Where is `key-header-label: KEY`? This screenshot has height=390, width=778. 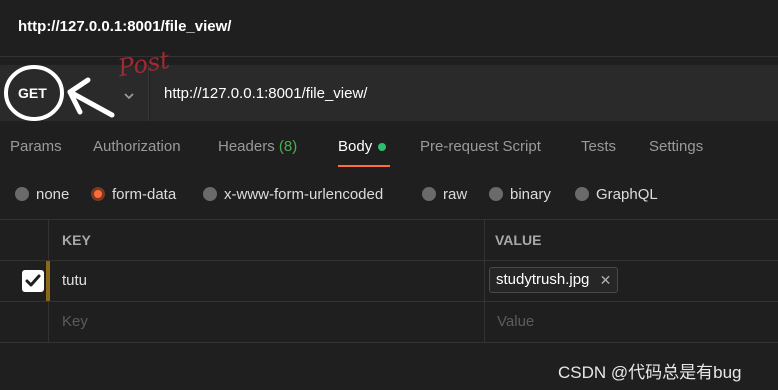
key-header-label: KEY is located at coordinates (76, 240).